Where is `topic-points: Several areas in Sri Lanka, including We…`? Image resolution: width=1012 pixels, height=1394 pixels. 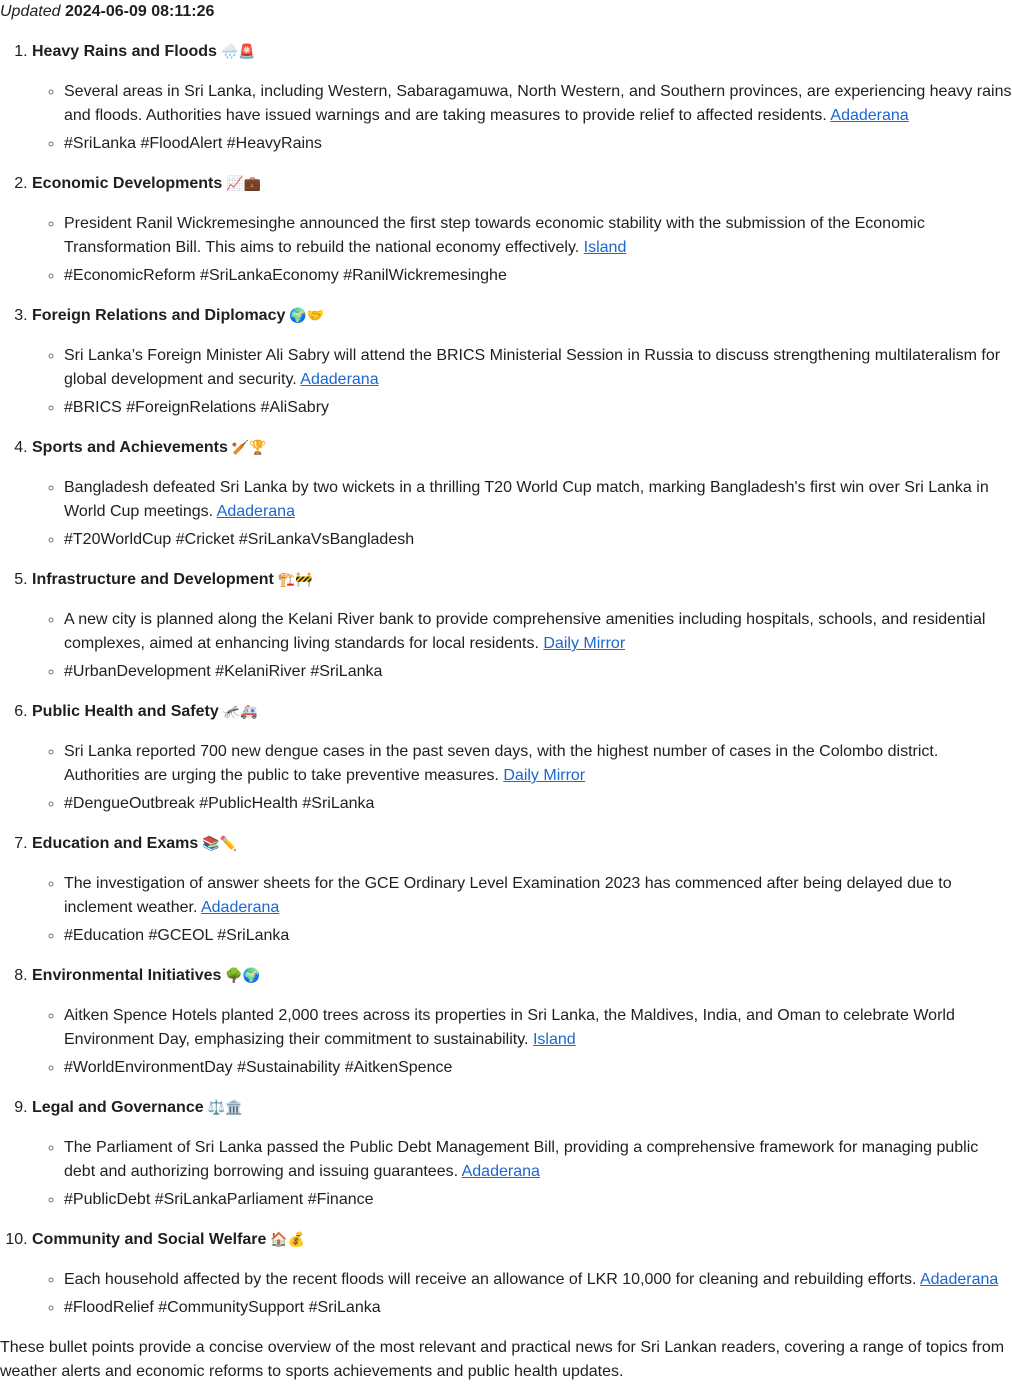 topic-points: Several areas in Sri Lanka, including We… is located at coordinates (522, 118).